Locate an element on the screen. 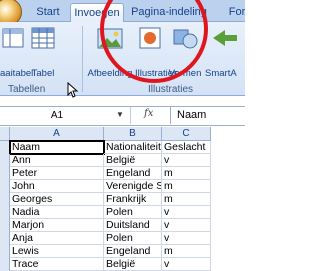  table-cell: Geslacht is located at coordinates (186, 147).